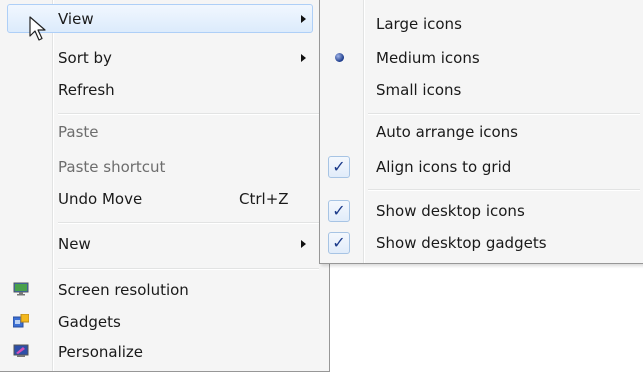 This screenshot has width=643, height=372. What do you see at coordinates (481, 58) in the screenshot?
I see `submenu-item-medium-icons: Medium icons` at bounding box center [481, 58].